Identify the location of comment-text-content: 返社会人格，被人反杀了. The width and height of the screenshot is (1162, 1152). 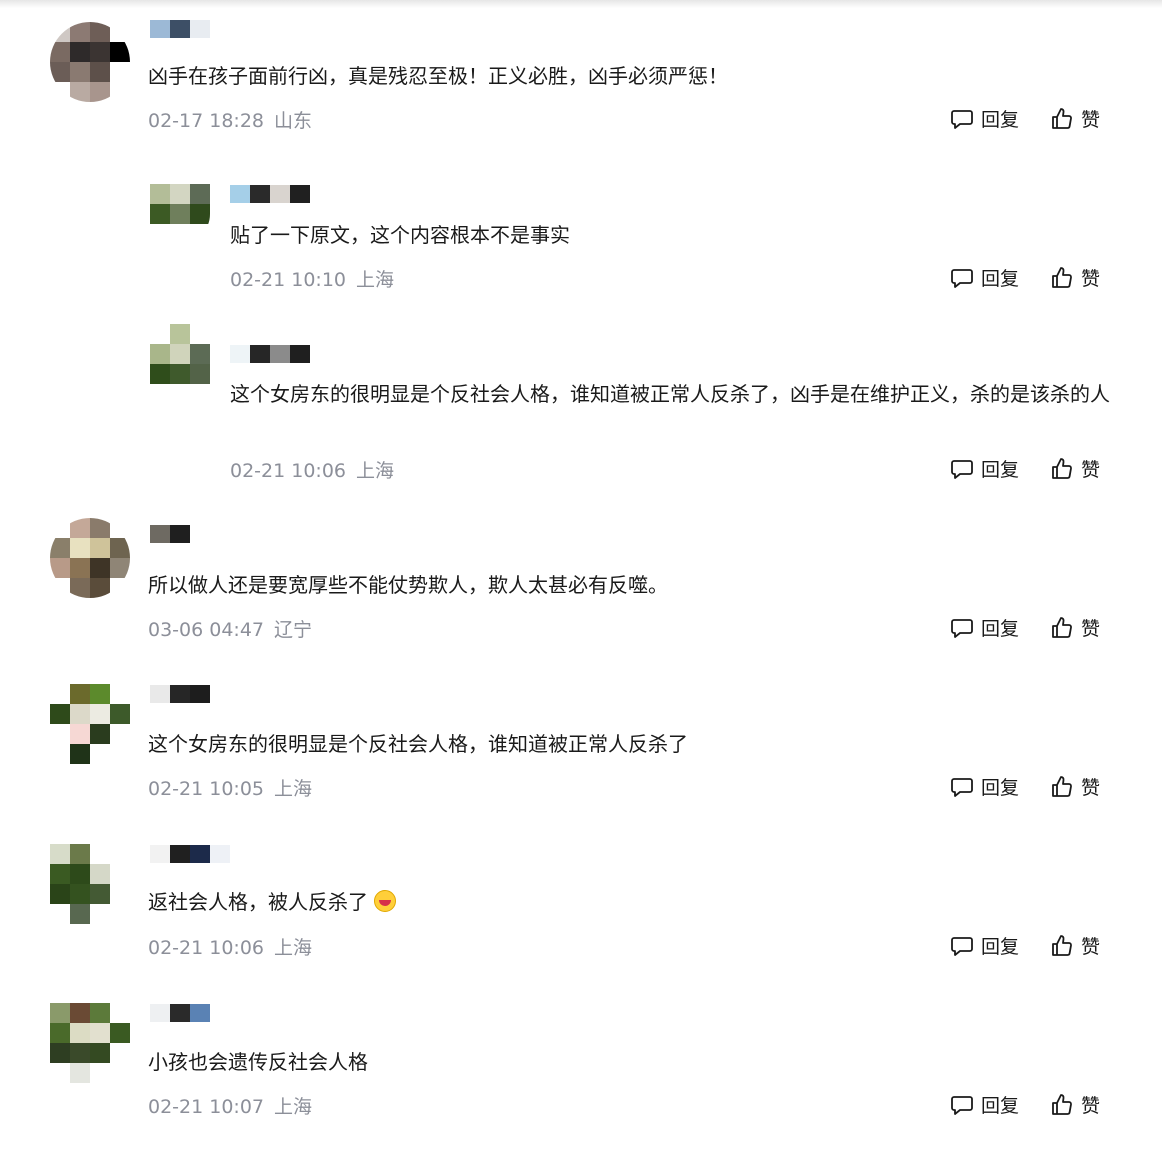
(258, 902).